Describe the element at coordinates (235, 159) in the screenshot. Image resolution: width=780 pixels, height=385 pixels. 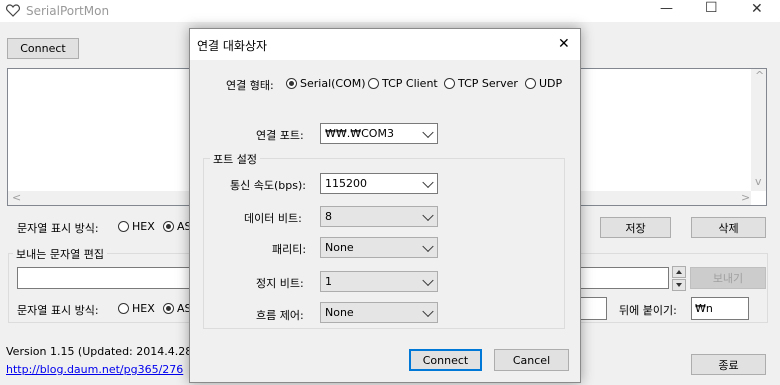
I see `port-settings-label: 포트 설정` at that location.